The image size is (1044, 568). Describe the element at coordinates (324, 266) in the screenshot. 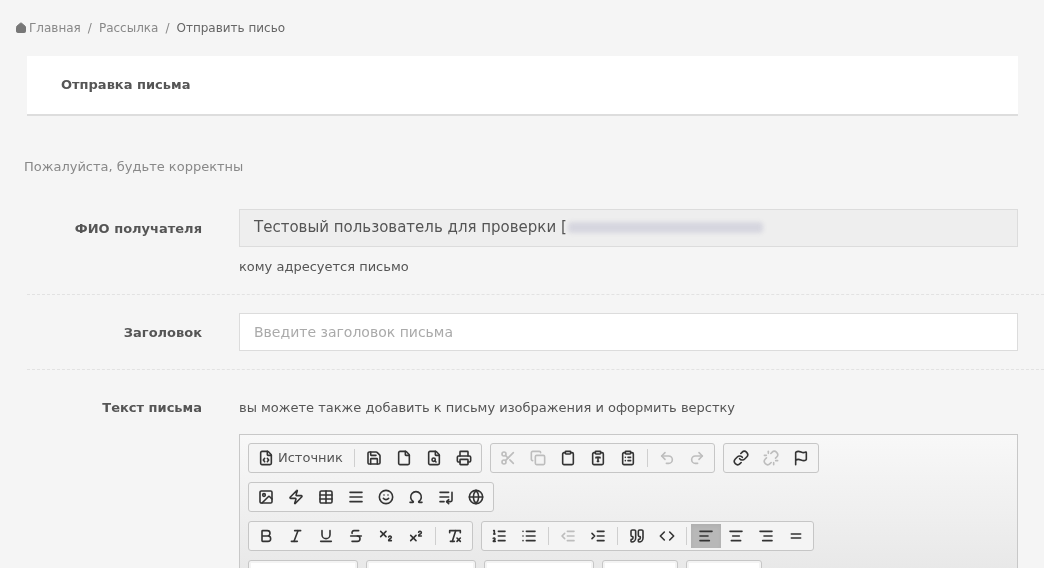

I see `help-text: кому адресуется письмо` at that location.